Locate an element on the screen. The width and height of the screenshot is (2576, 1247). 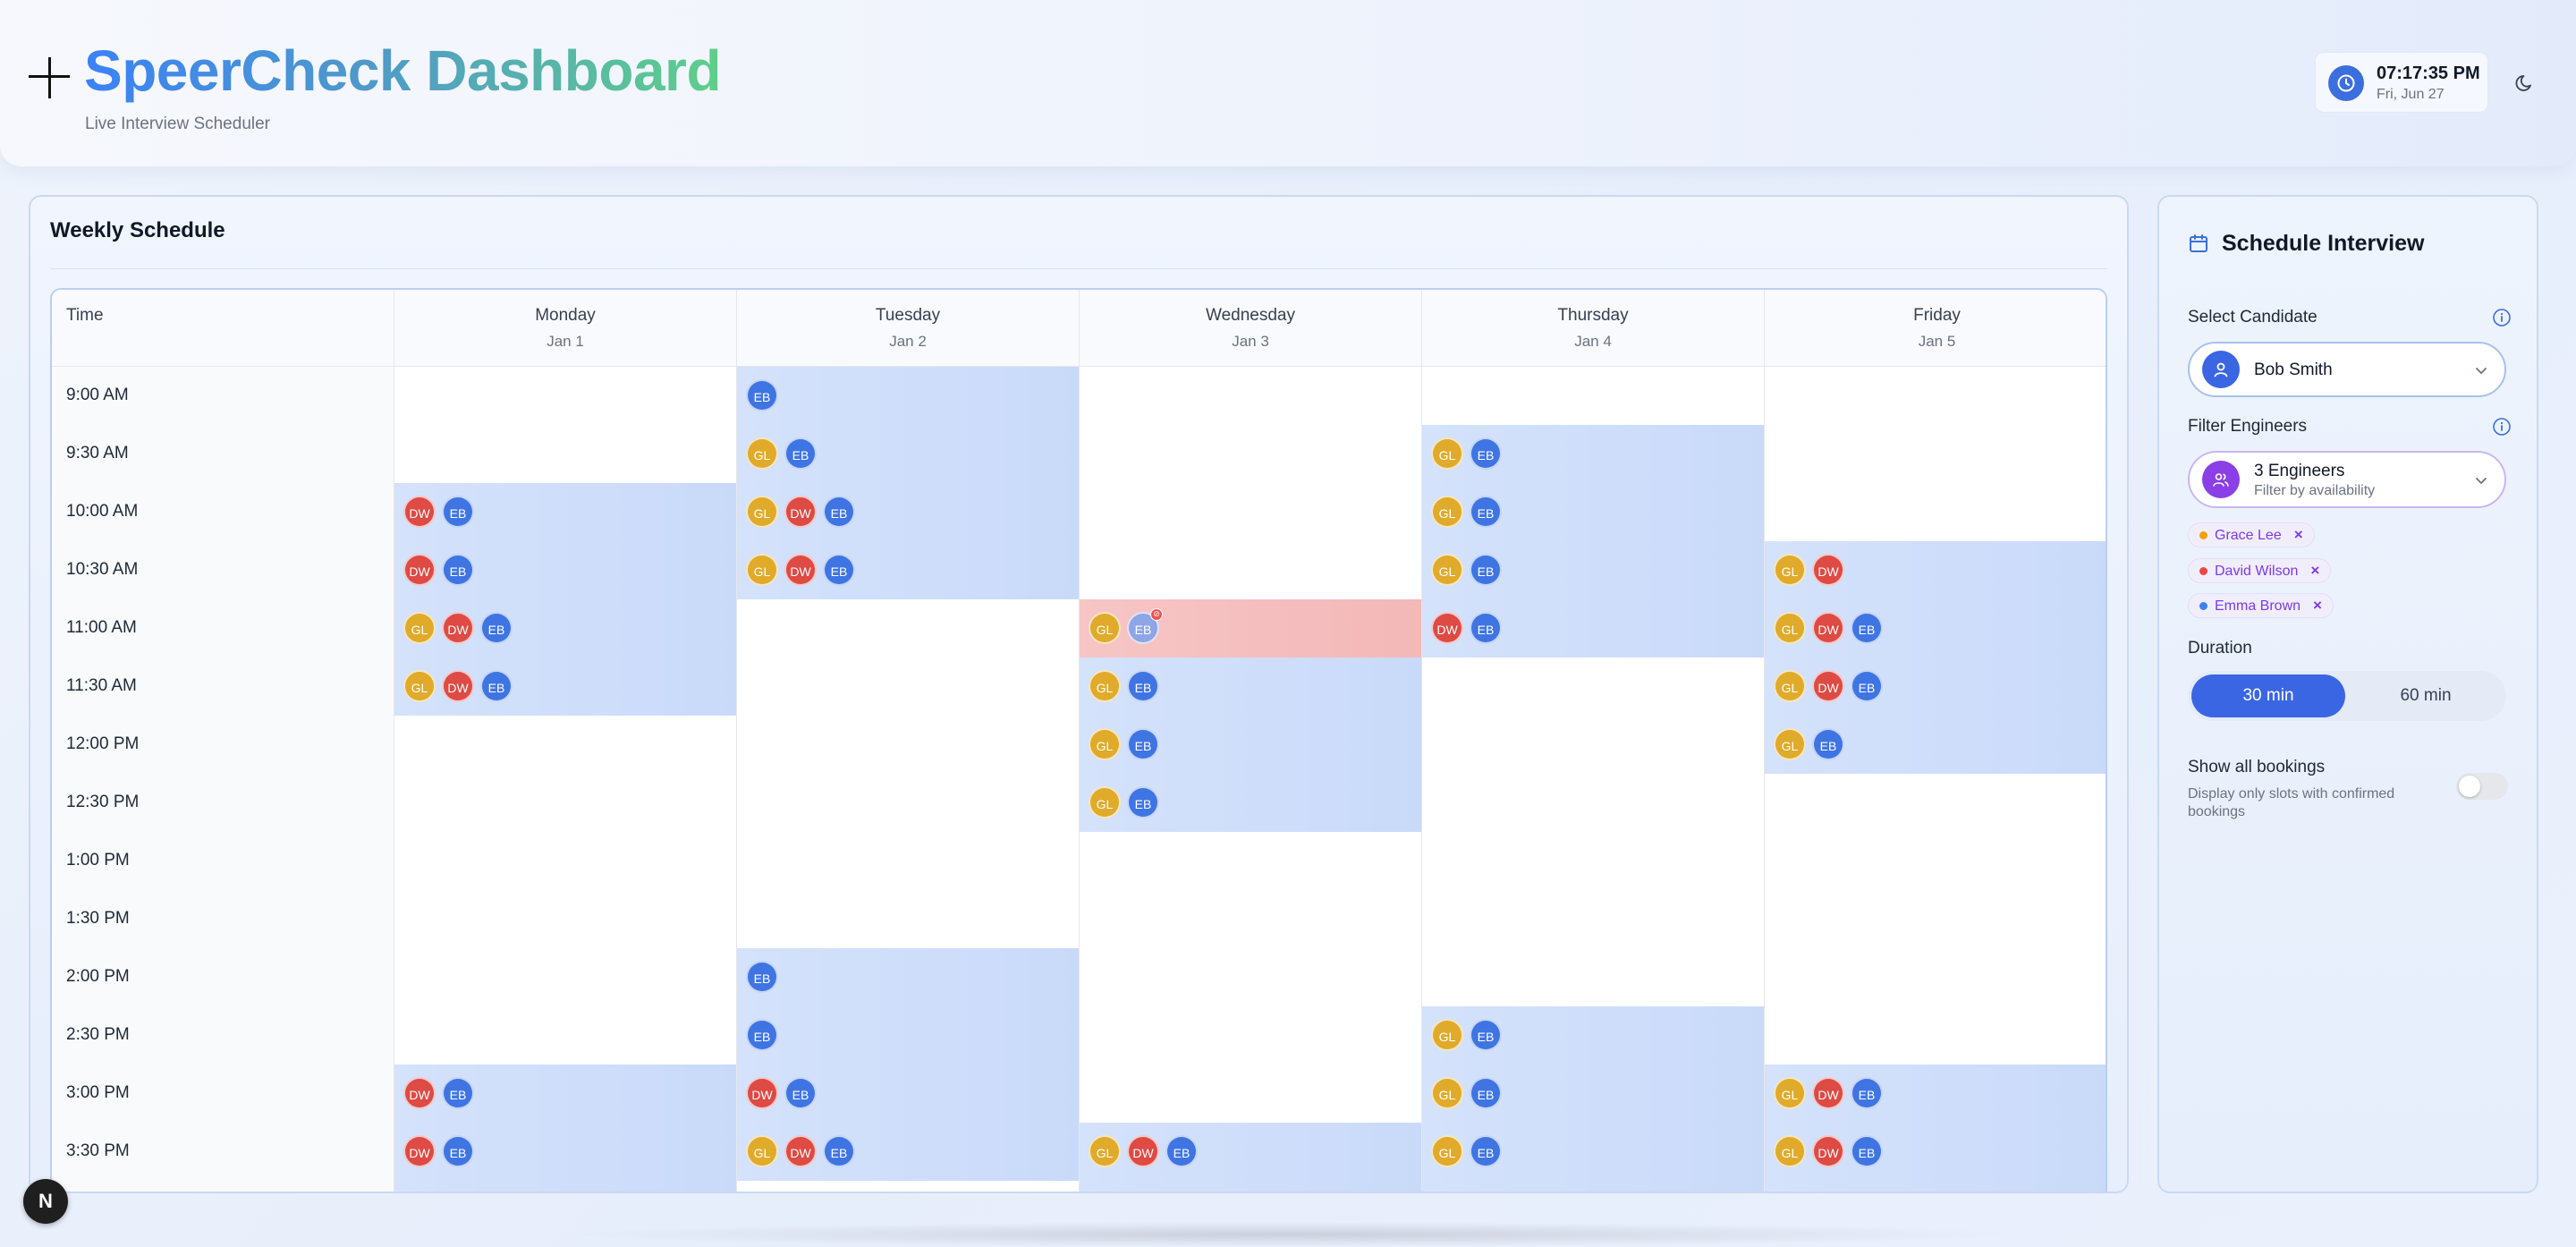
day-date: Jan 3 is located at coordinates (1250, 341).